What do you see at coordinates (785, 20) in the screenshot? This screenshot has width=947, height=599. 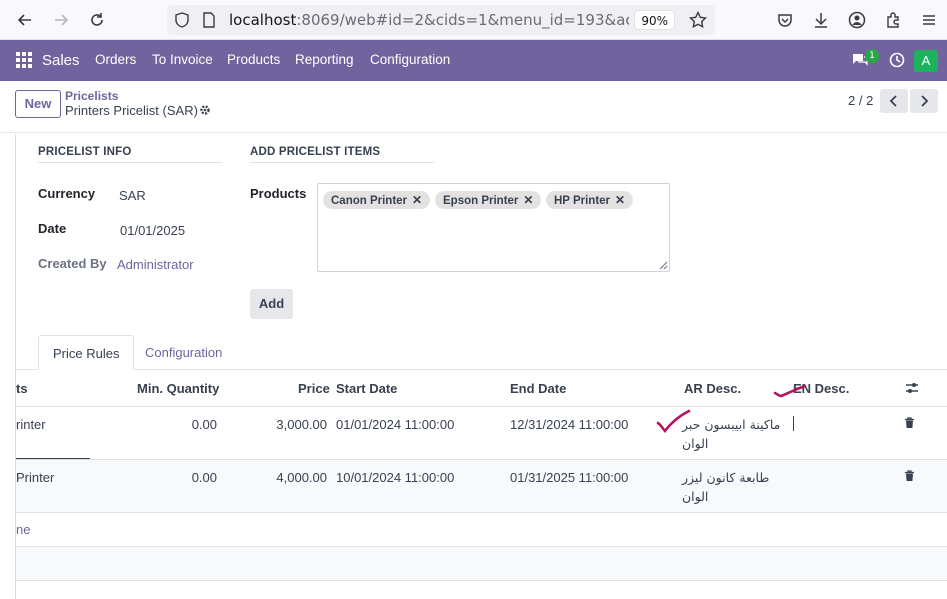 I see `pocket-icon` at bounding box center [785, 20].